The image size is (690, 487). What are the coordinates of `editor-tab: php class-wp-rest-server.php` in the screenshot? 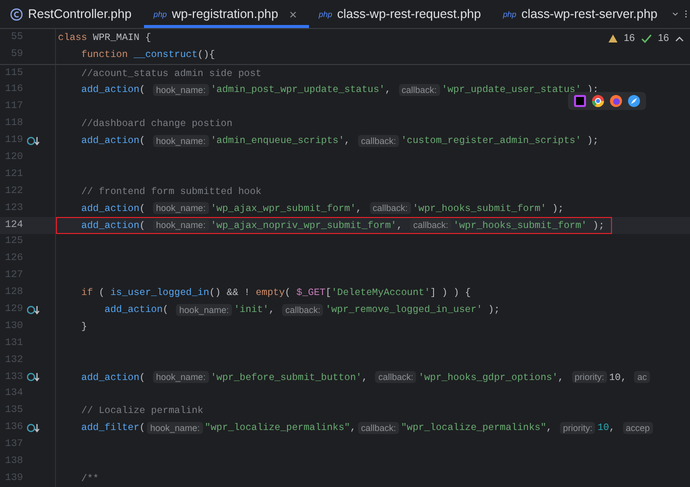 It's located at (581, 14).